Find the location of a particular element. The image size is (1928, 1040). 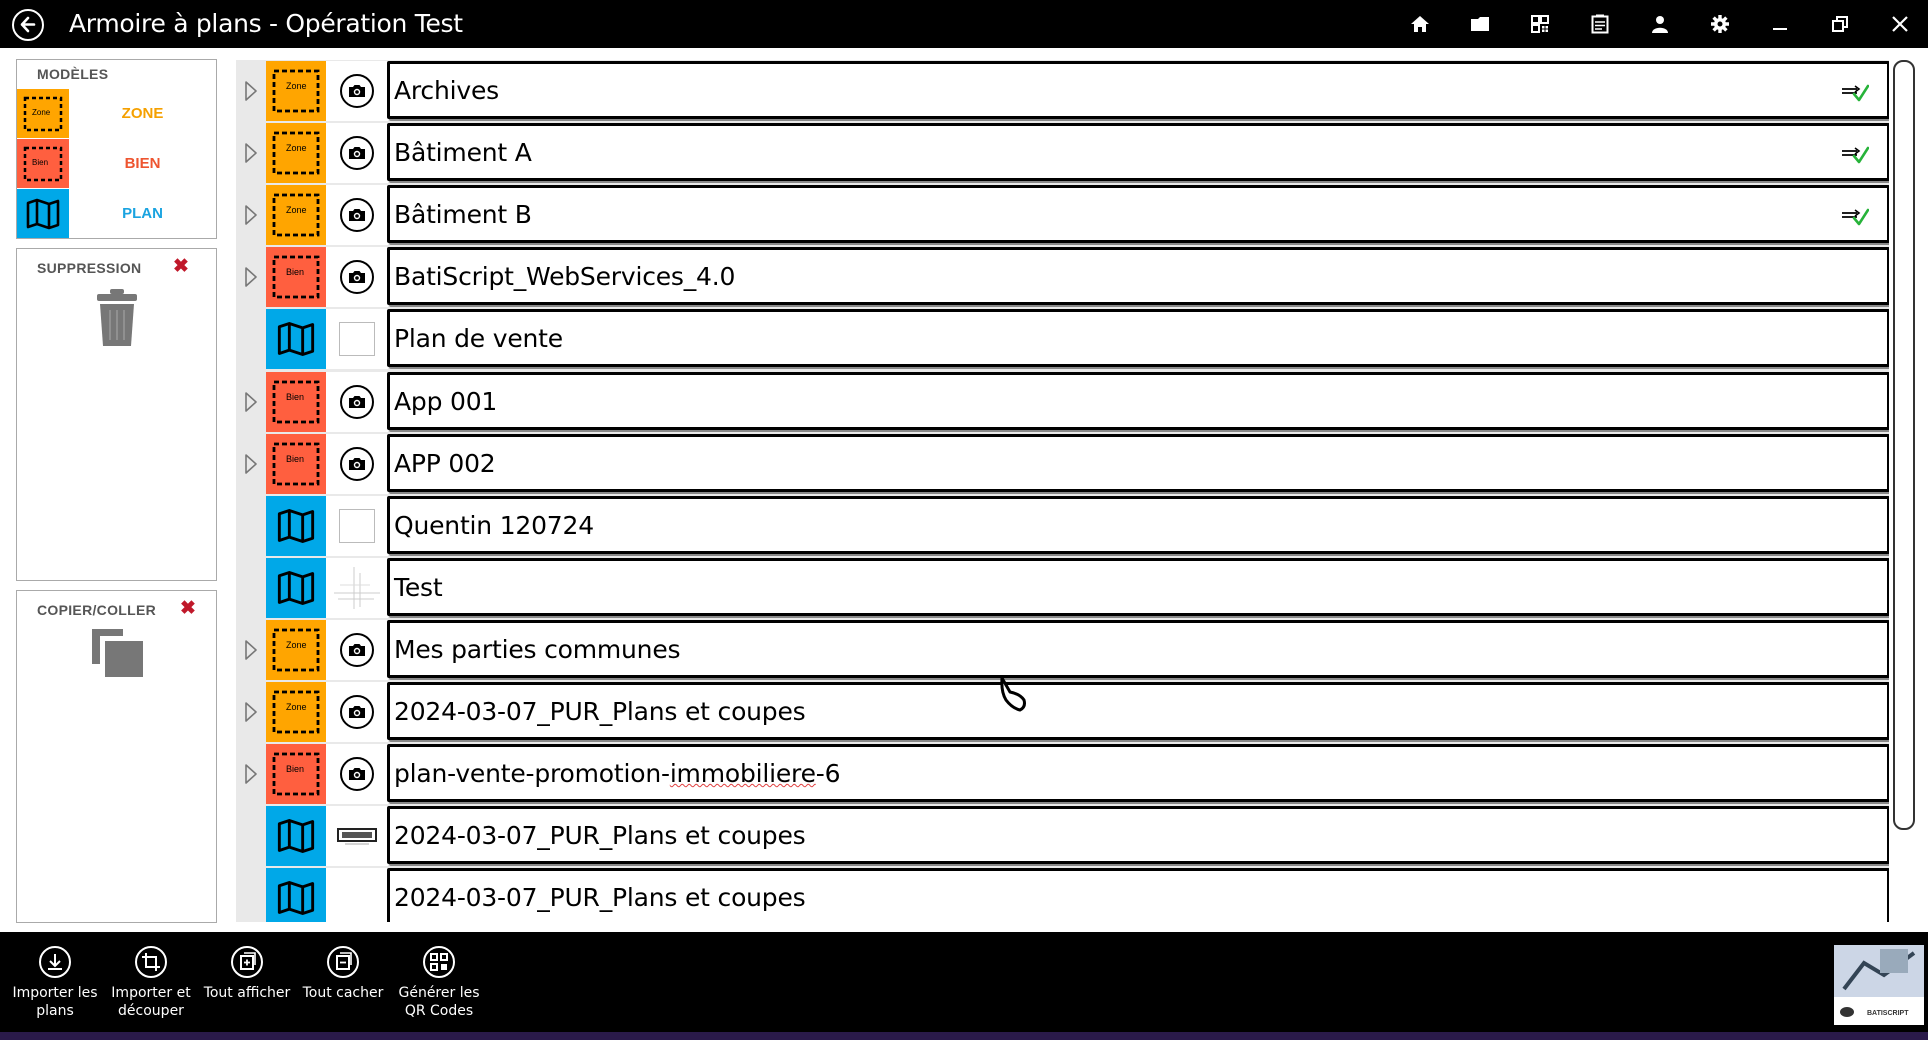

qr-button is located at coordinates (1540, 24).